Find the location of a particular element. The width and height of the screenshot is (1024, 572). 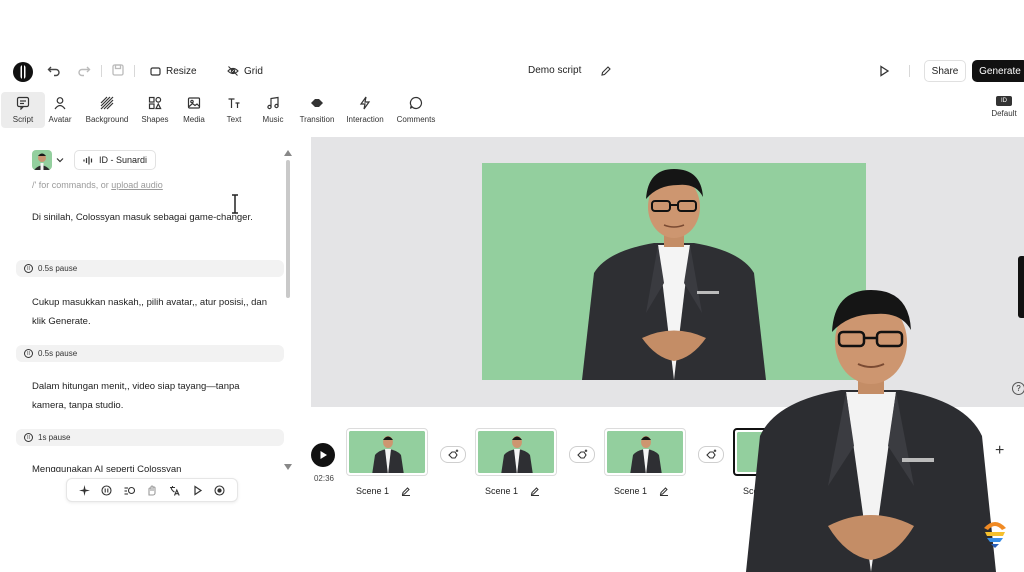

tool-text-label: Text is located at coordinates (234, 119).